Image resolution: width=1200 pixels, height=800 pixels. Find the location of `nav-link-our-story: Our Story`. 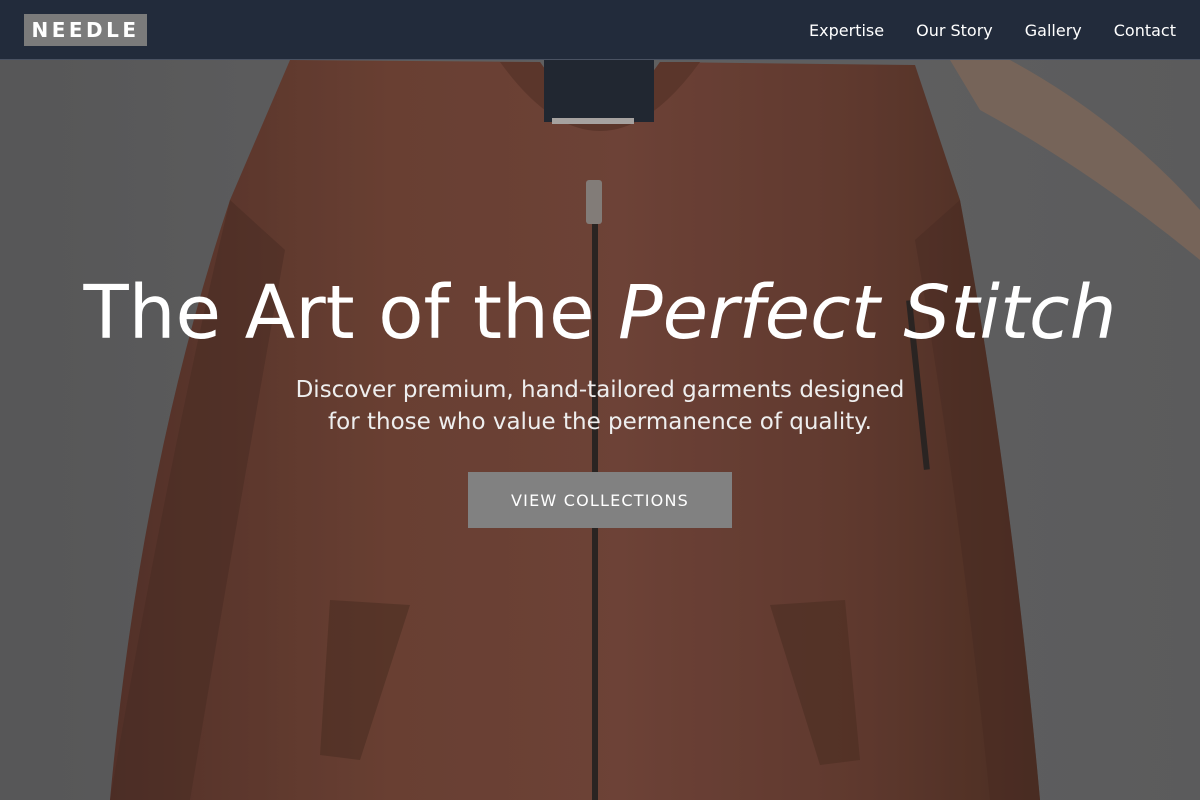

nav-link-our-story: Our Story is located at coordinates (954, 30).